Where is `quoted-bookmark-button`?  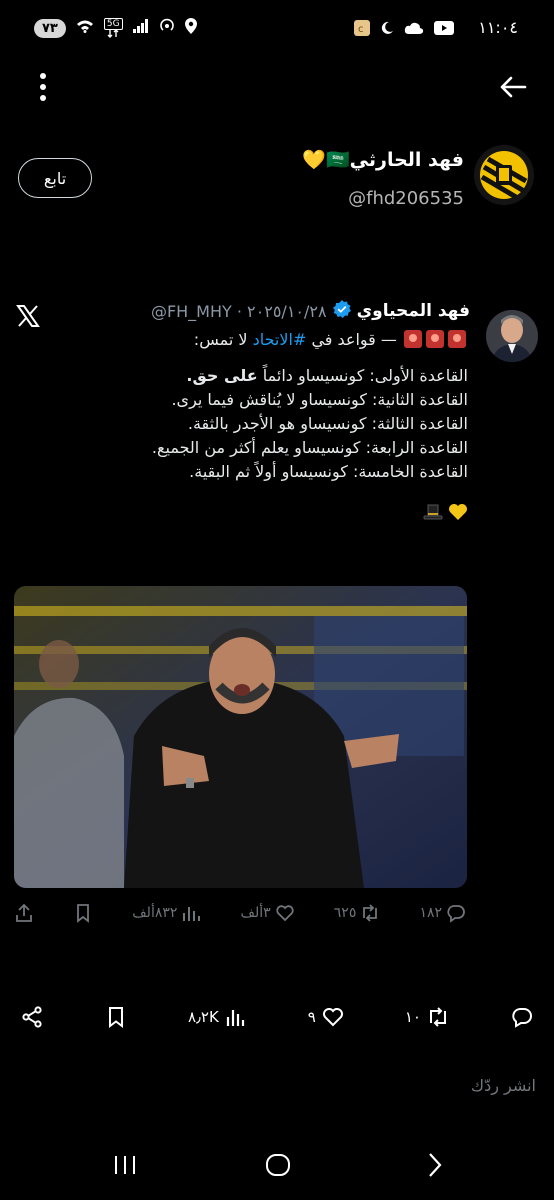 quoted-bookmark-button is located at coordinates (83, 913).